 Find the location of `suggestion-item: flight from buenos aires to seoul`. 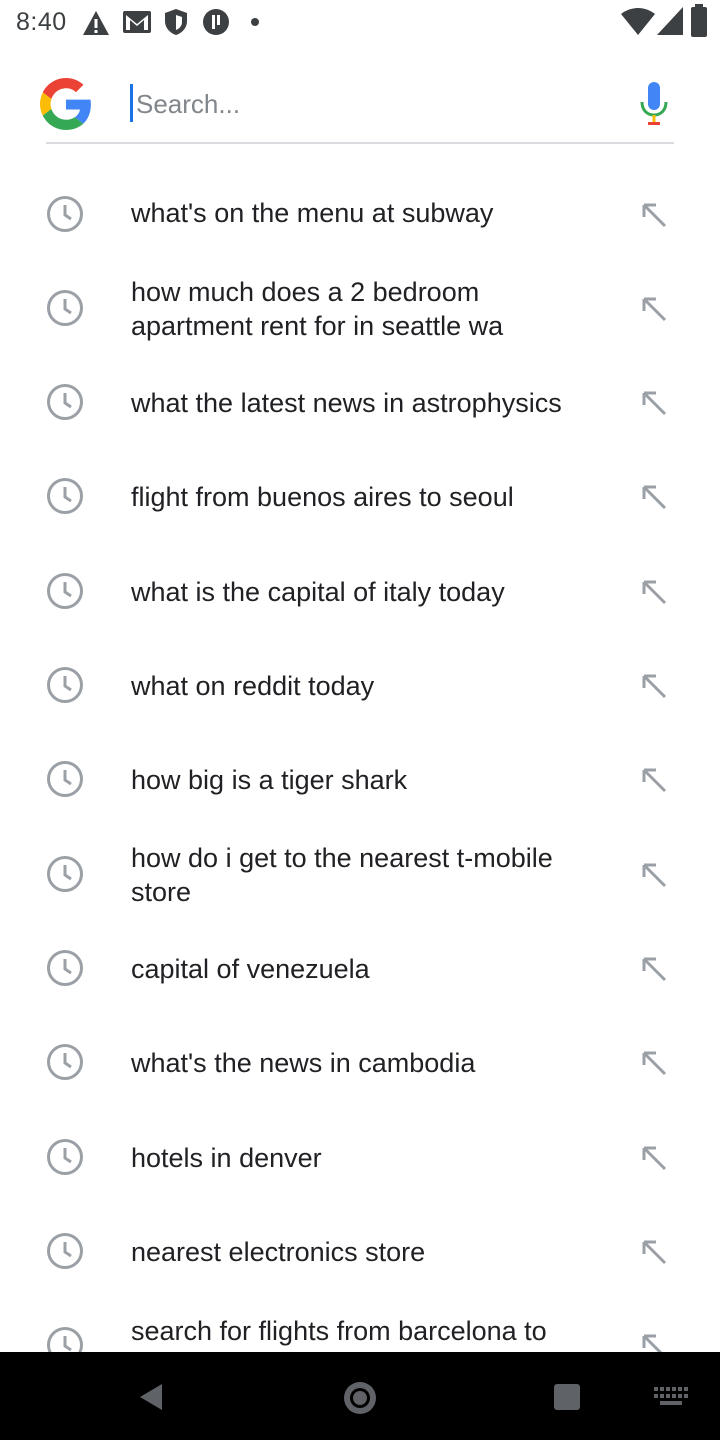

suggestion-item: flight from buenos aires to seoul is located at coordinates (360, 497).